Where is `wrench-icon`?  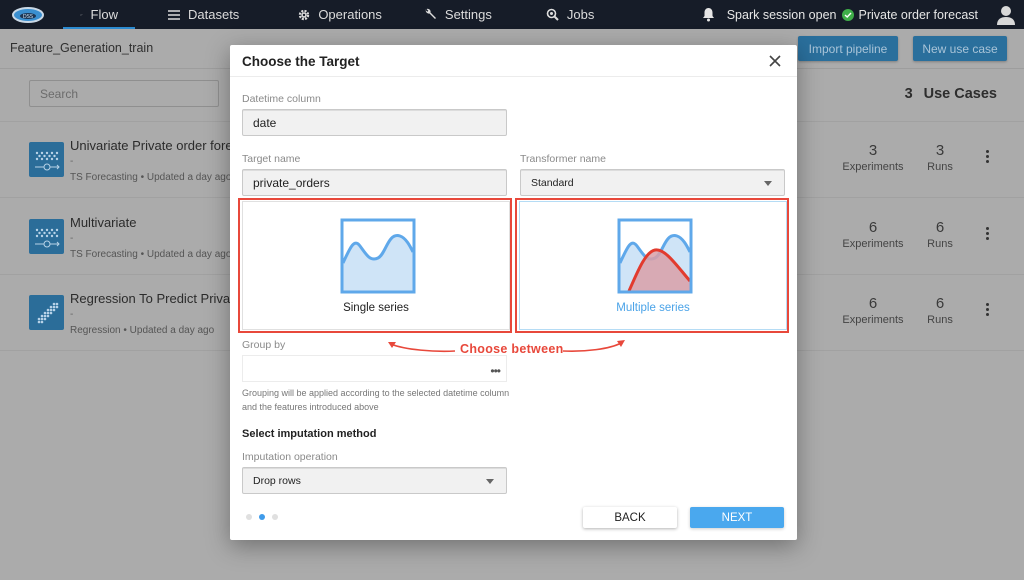 wrench-icon is located at coordinates (430, 13).